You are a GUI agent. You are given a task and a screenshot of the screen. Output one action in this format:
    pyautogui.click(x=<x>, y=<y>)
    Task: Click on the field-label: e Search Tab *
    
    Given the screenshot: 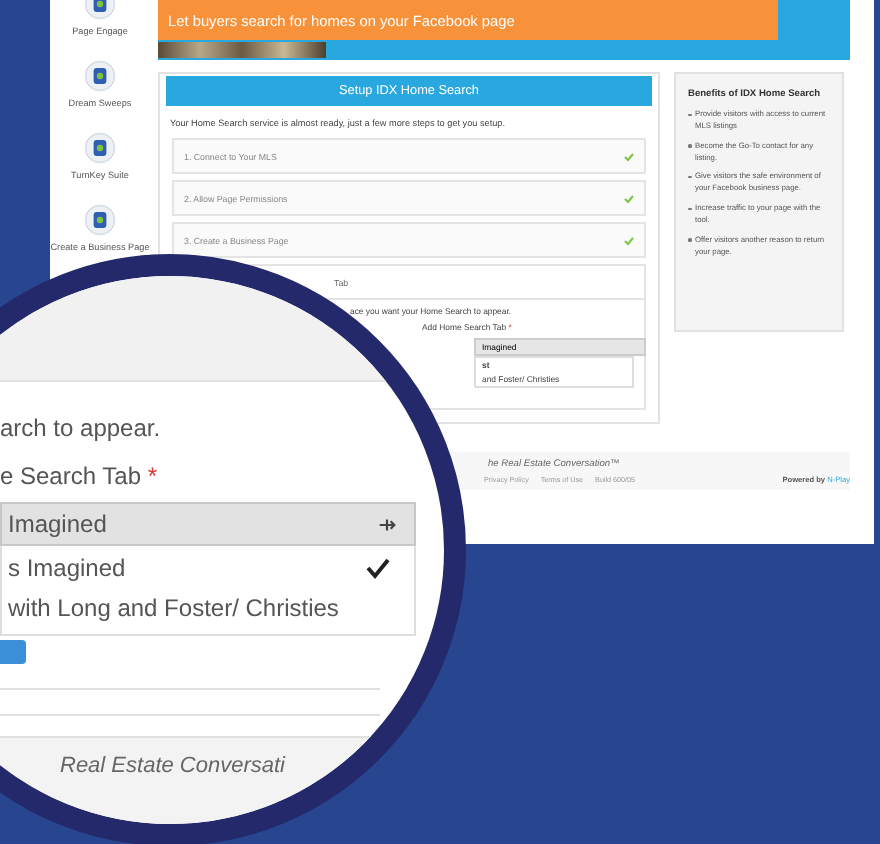 What is the action you would take?
    pyautogui.click(x=78, y=476)
    